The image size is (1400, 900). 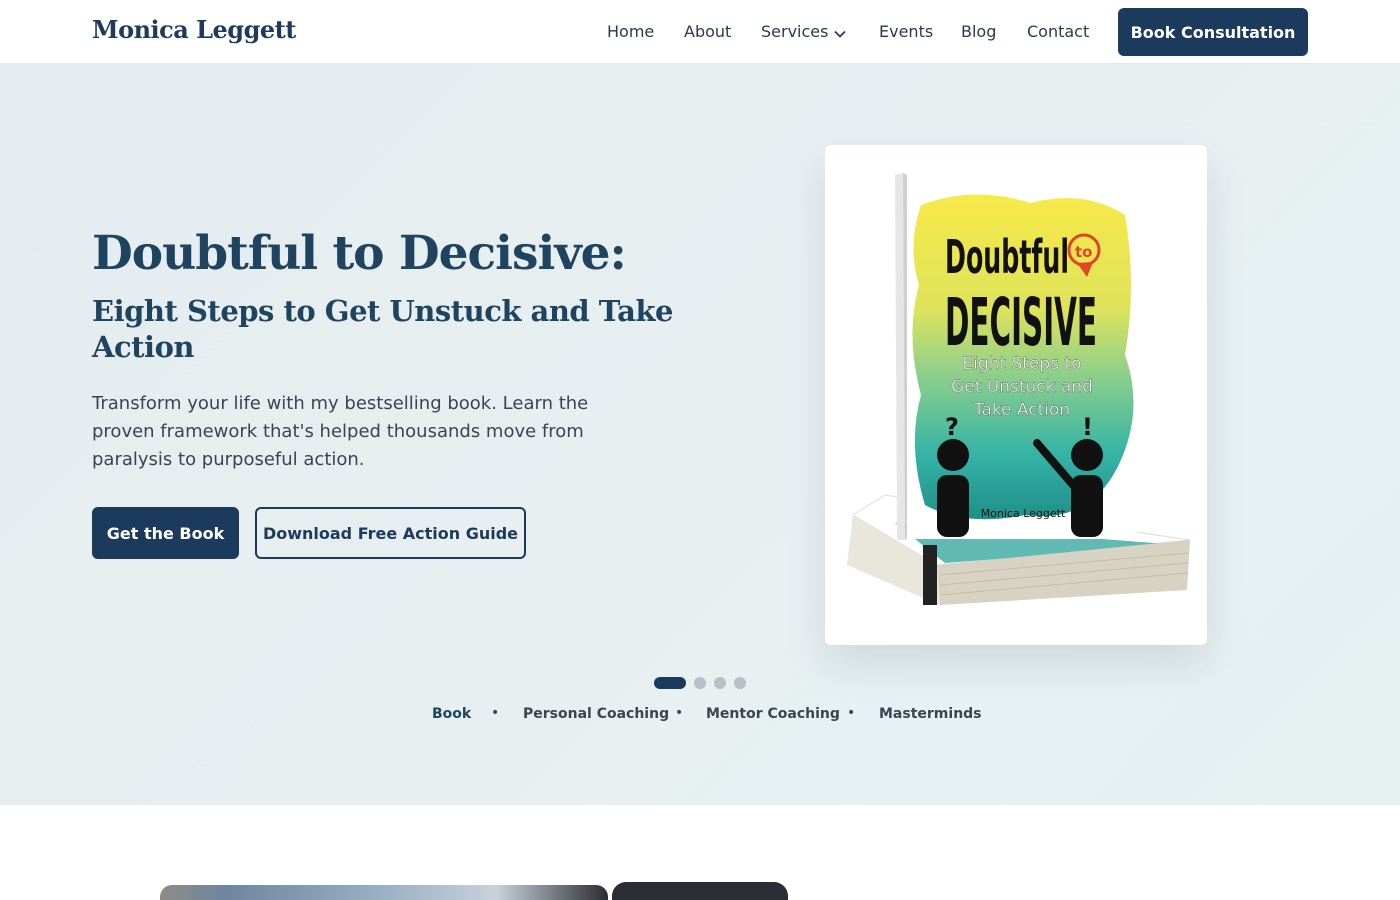 I want to click on carousel-tab-masterminds: Masterminds, so click(x=930, y=714).